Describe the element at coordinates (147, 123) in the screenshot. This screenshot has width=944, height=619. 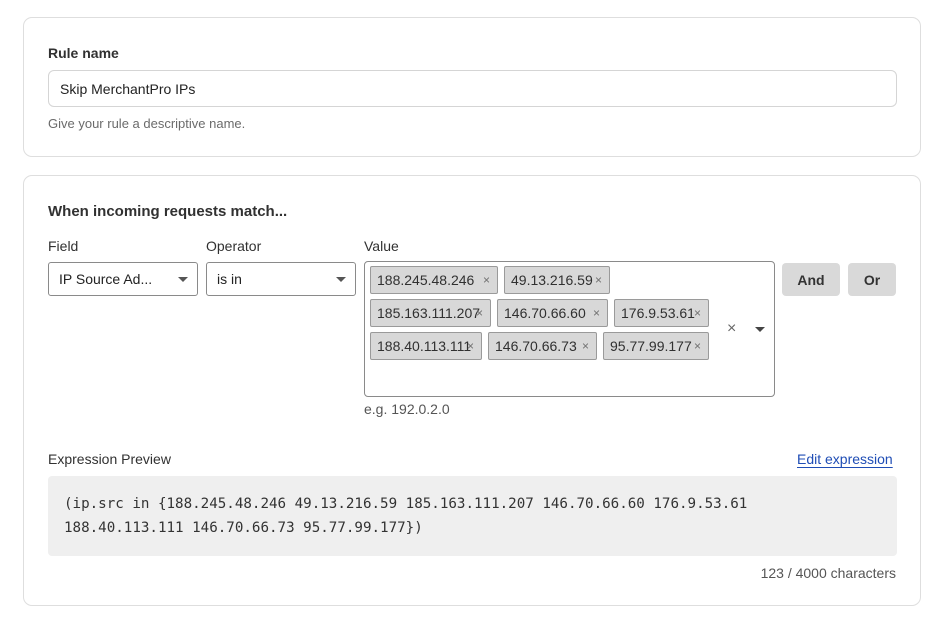
I see `rule-name-helper: Give your rule a descriptive name.` at that location.